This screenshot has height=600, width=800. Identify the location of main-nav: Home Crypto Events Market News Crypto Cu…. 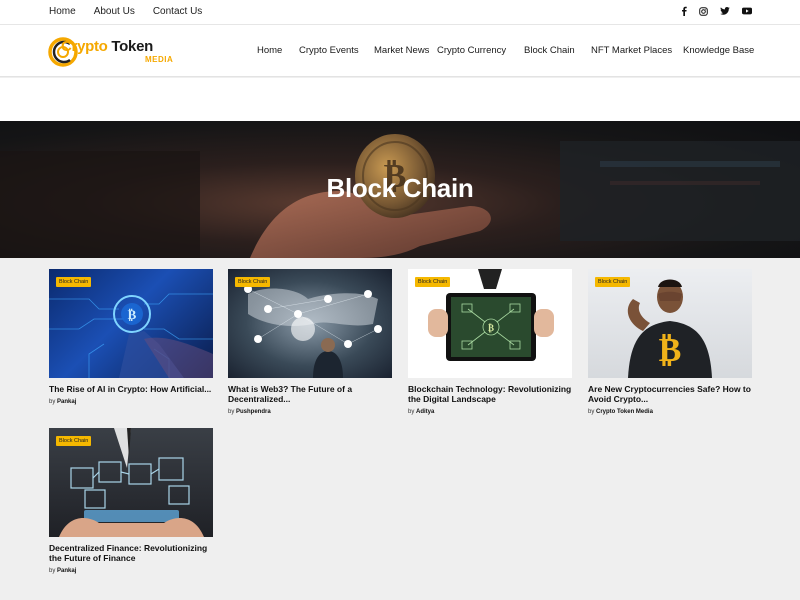
(400, 52).